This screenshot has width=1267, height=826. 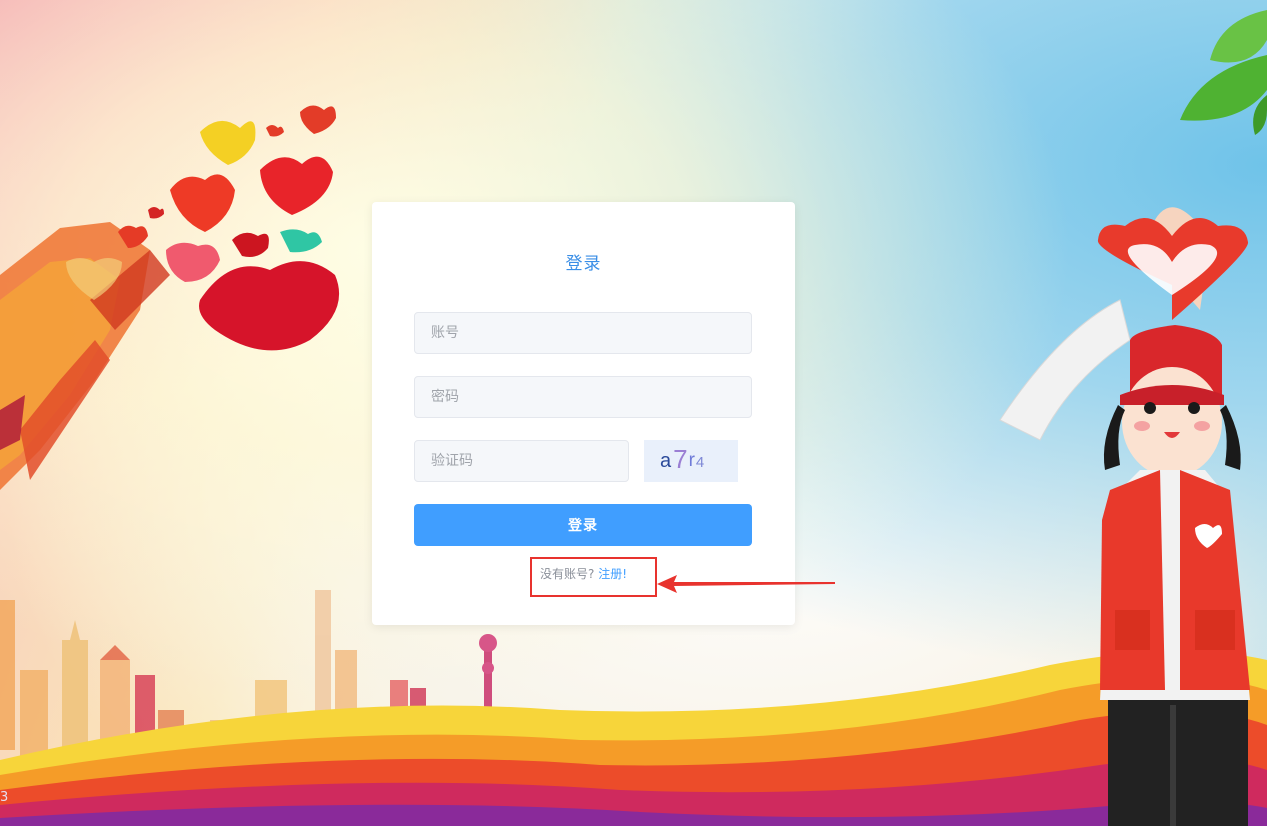 I want to click on captcha-char: a, so click(x=666, y=460).